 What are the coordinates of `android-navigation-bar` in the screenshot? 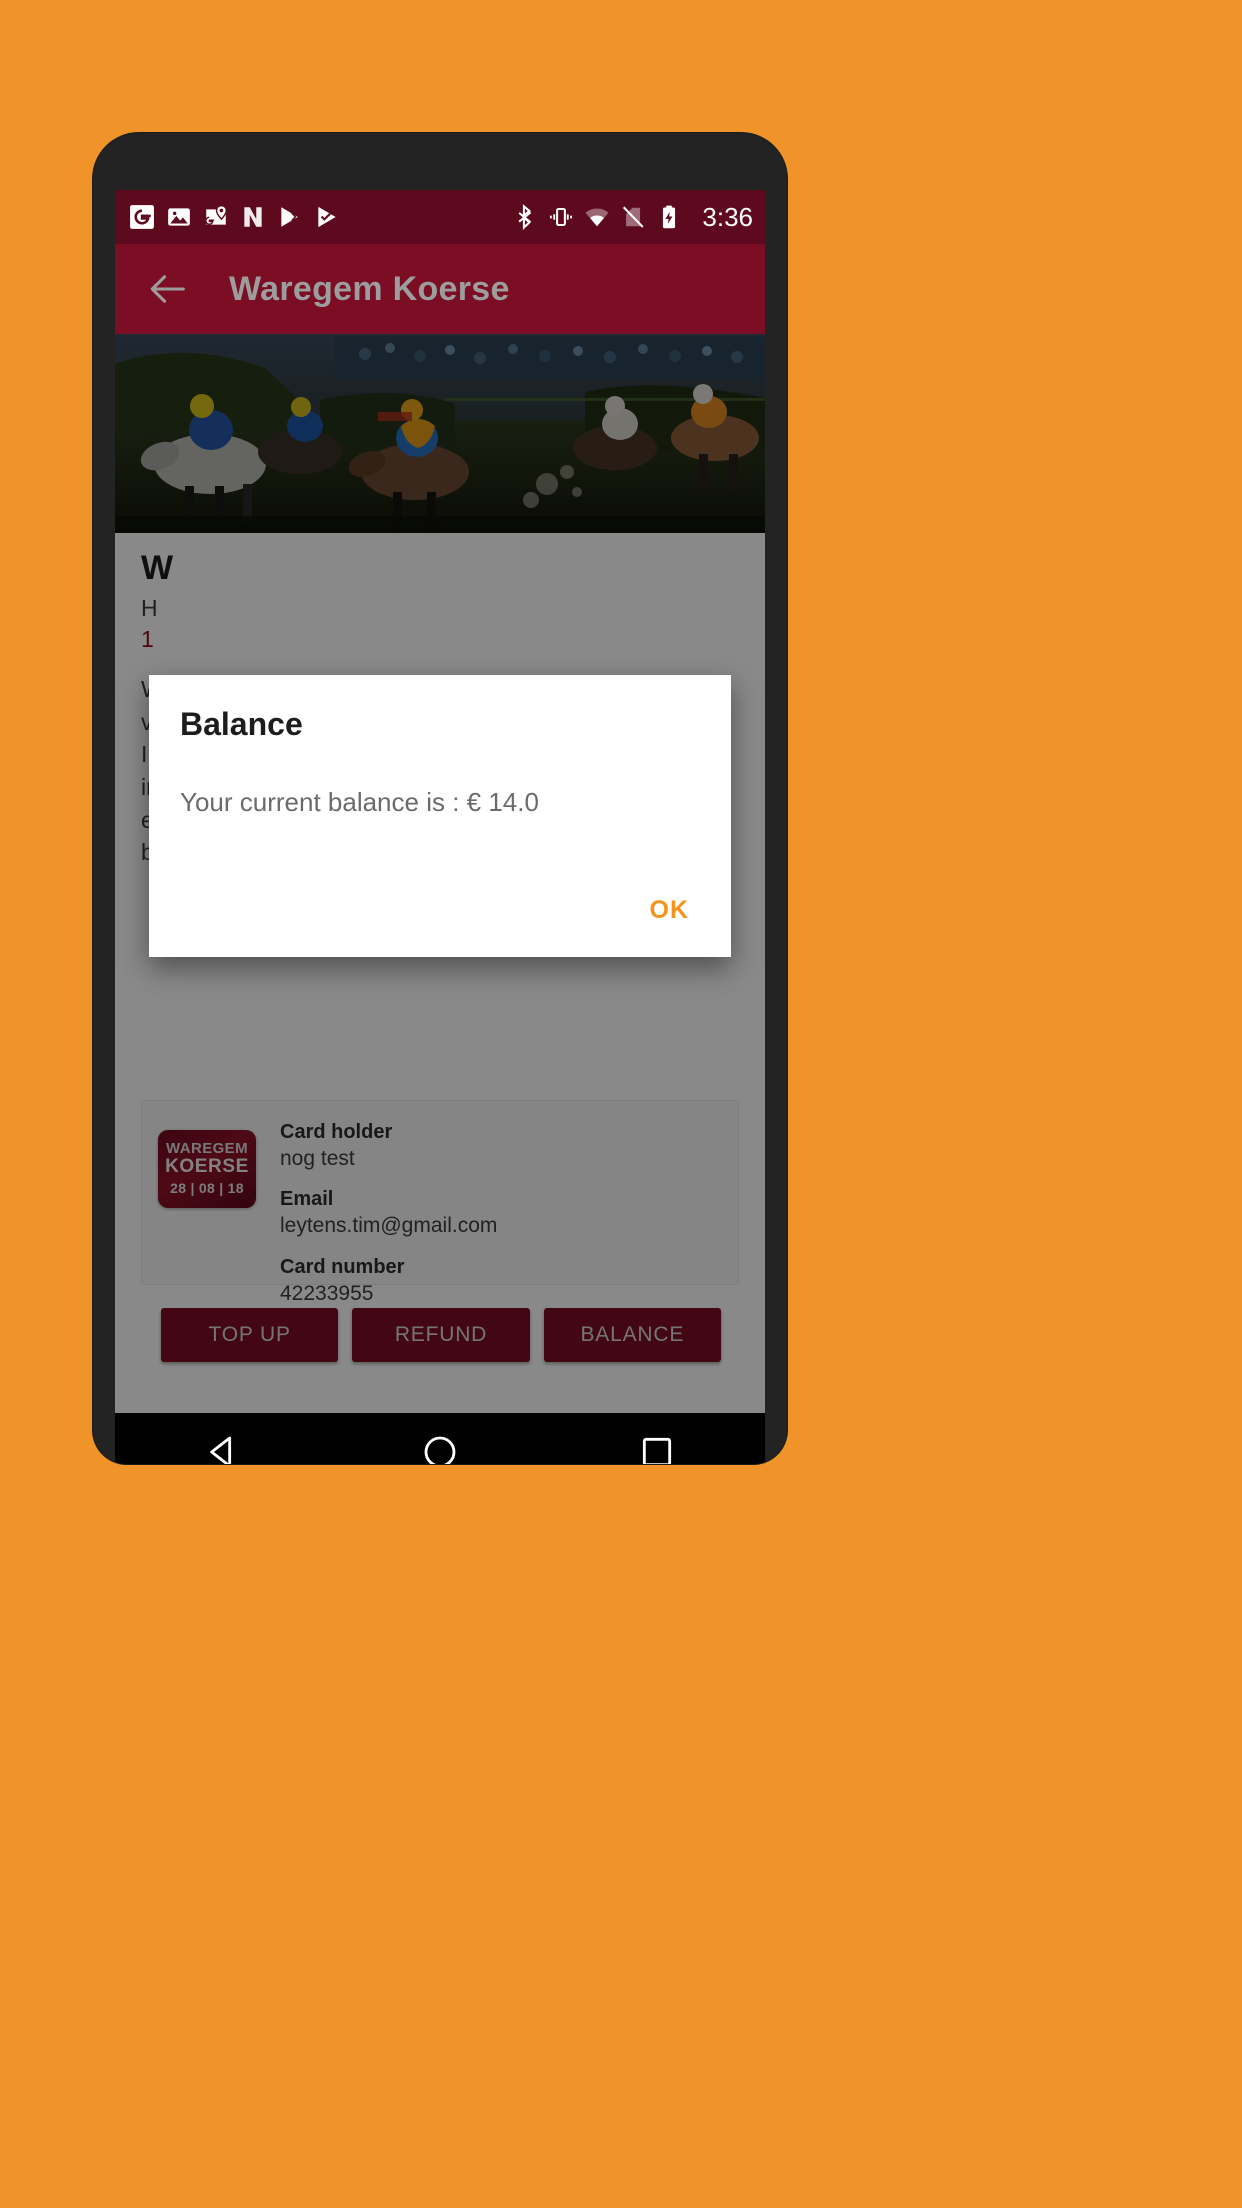 It's located at (440, 1438).